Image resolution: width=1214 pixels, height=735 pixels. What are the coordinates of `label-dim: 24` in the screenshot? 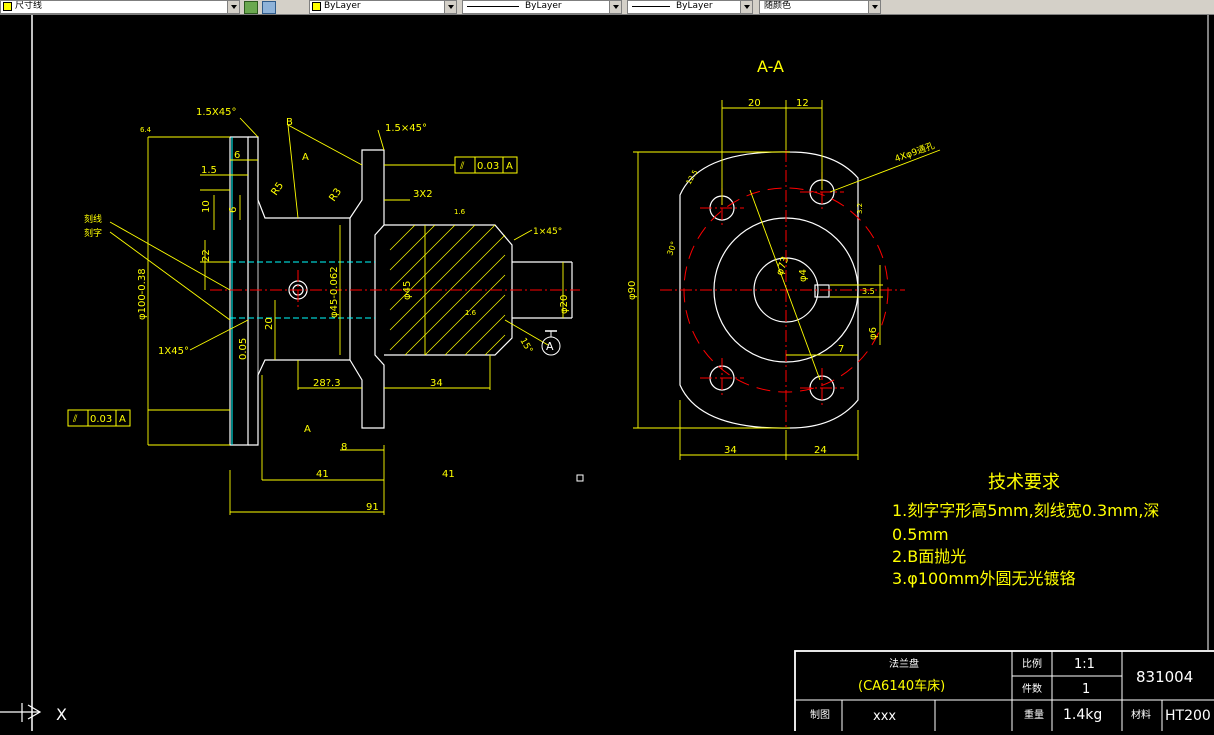 It's located at (820, 450).